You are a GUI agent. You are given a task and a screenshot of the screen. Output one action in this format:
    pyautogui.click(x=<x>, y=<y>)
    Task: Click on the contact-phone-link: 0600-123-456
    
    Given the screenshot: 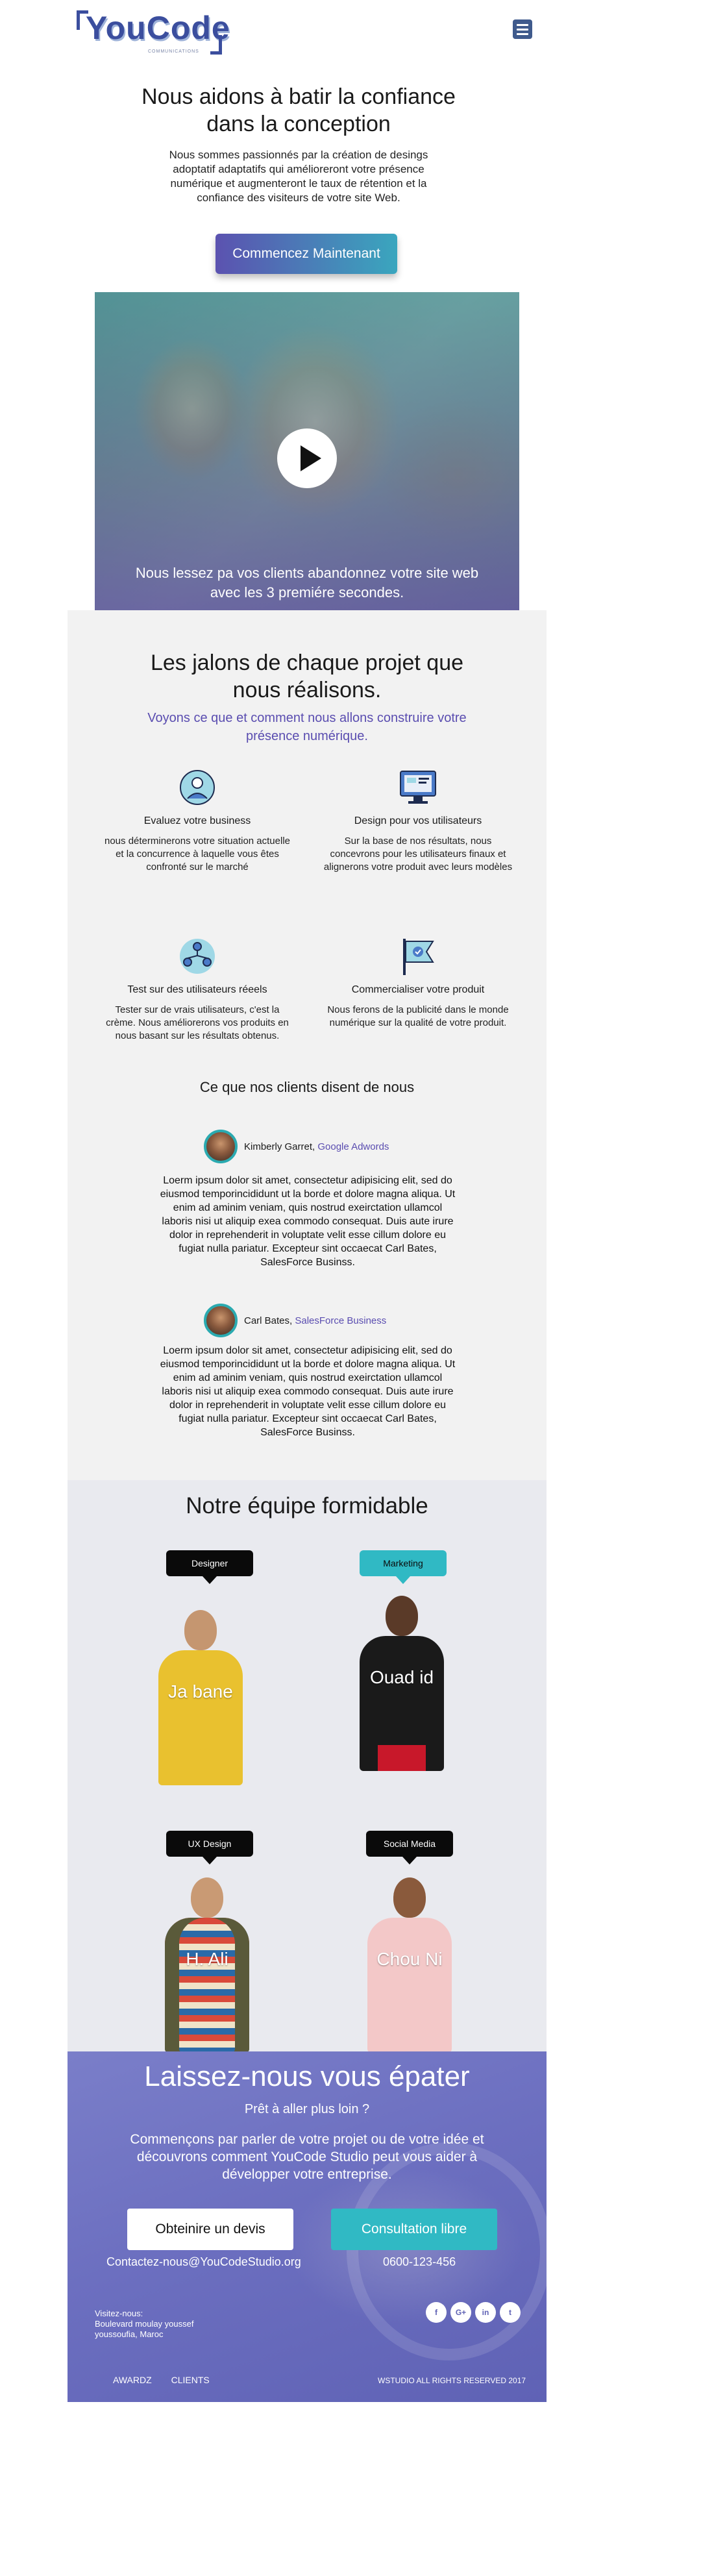 What is the action you would take?
    pyautogui.click(x=419, y=2262)
    